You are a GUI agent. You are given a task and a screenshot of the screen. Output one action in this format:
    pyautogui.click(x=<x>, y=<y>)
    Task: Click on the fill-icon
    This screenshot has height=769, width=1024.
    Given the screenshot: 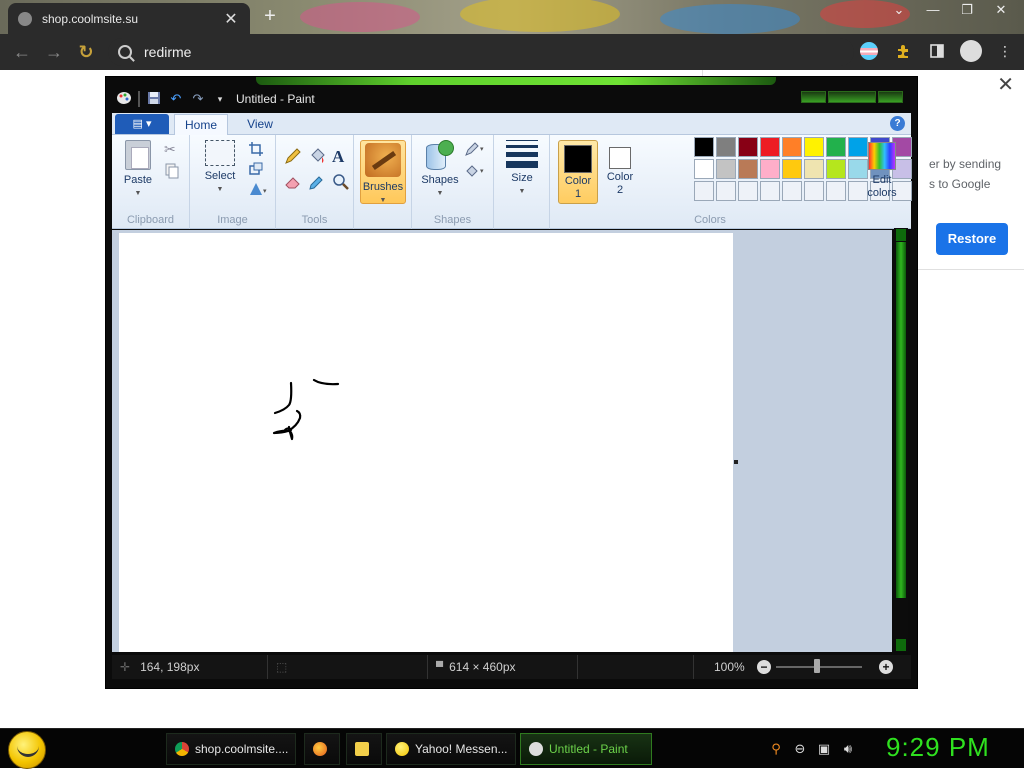 What is the action you would take?
    pyautogui.click(x=317, y=156)
    